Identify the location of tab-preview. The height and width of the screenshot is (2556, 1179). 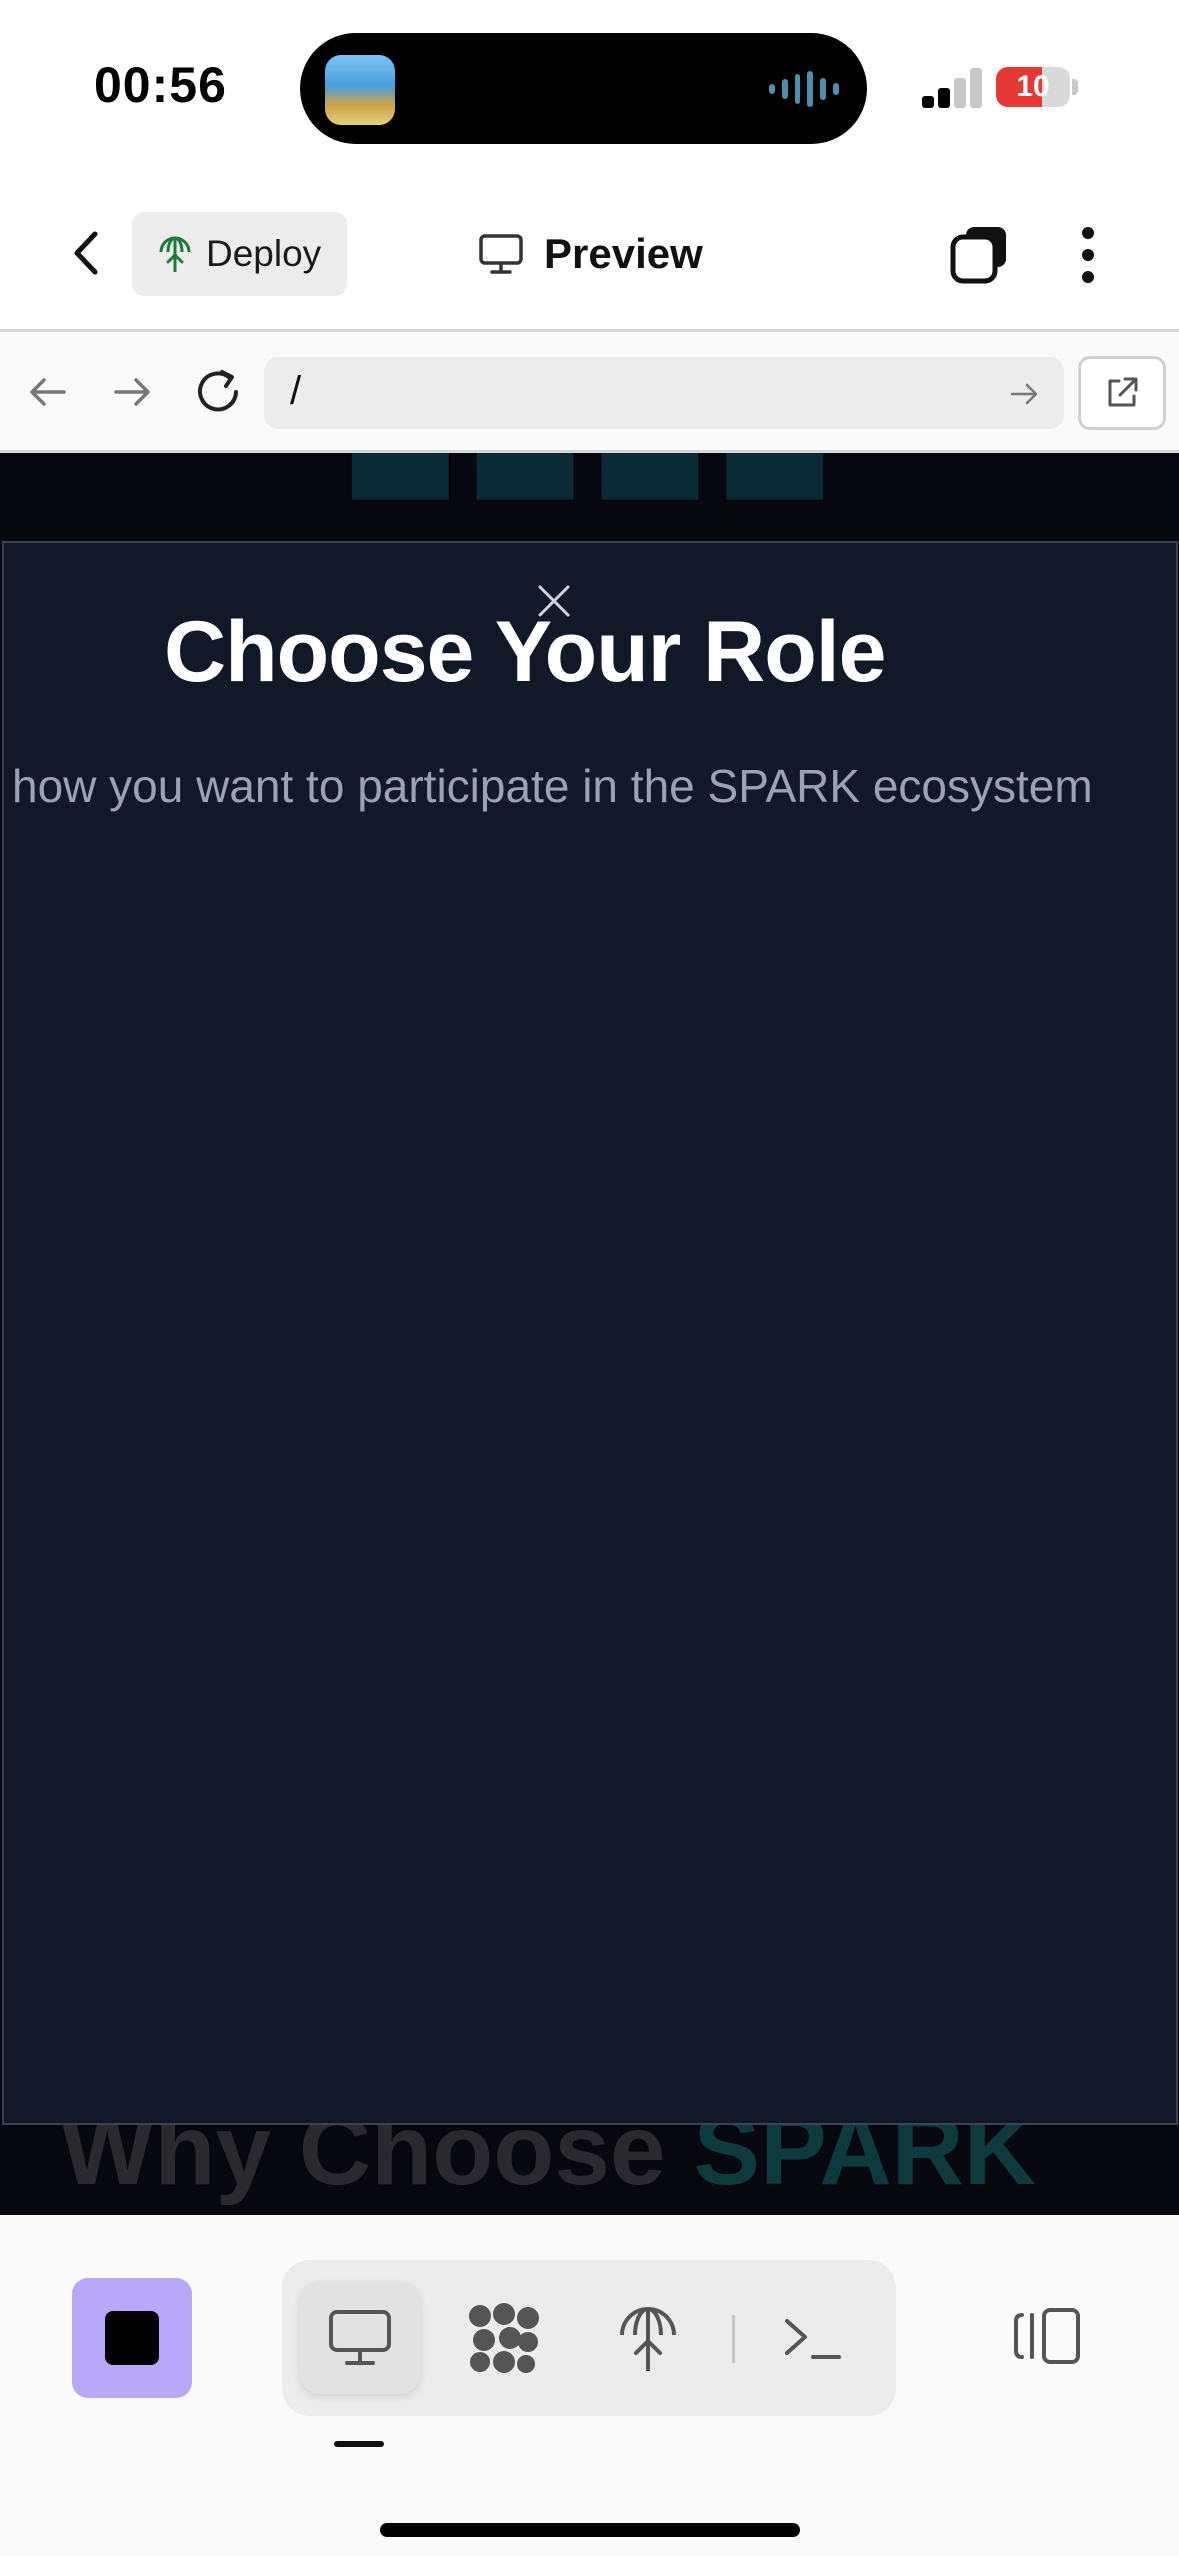
(360, 2338).